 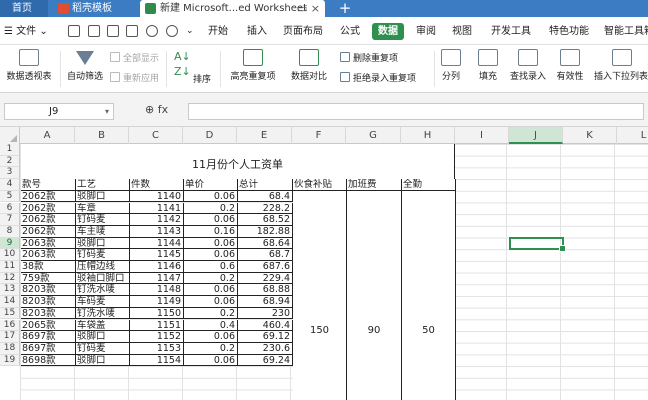 I want to click on table-cell: 182.88, so click(x=265, y=231).